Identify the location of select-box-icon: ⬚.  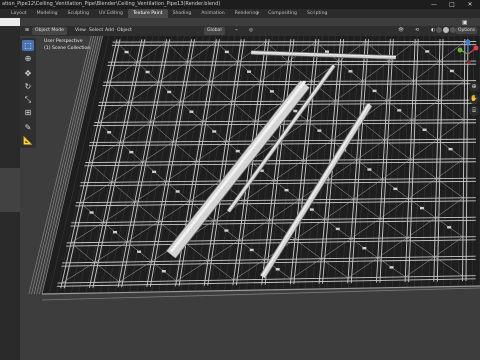
(28, 45).